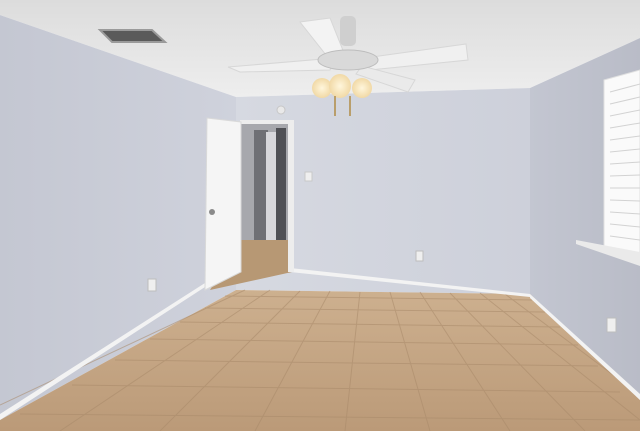 The width and height of the screenshot is (640, 431). Describe the element at coordinates (152, 285) in the screenshot. I see `outlet-left` at that location.